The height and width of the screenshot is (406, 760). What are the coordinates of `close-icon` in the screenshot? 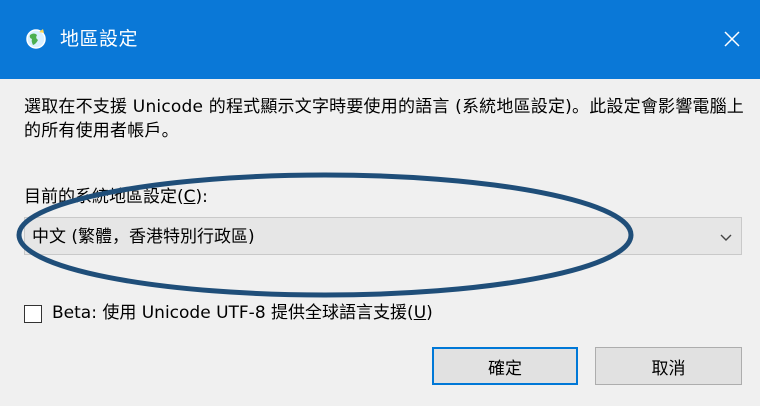 It's located at (732, 39).